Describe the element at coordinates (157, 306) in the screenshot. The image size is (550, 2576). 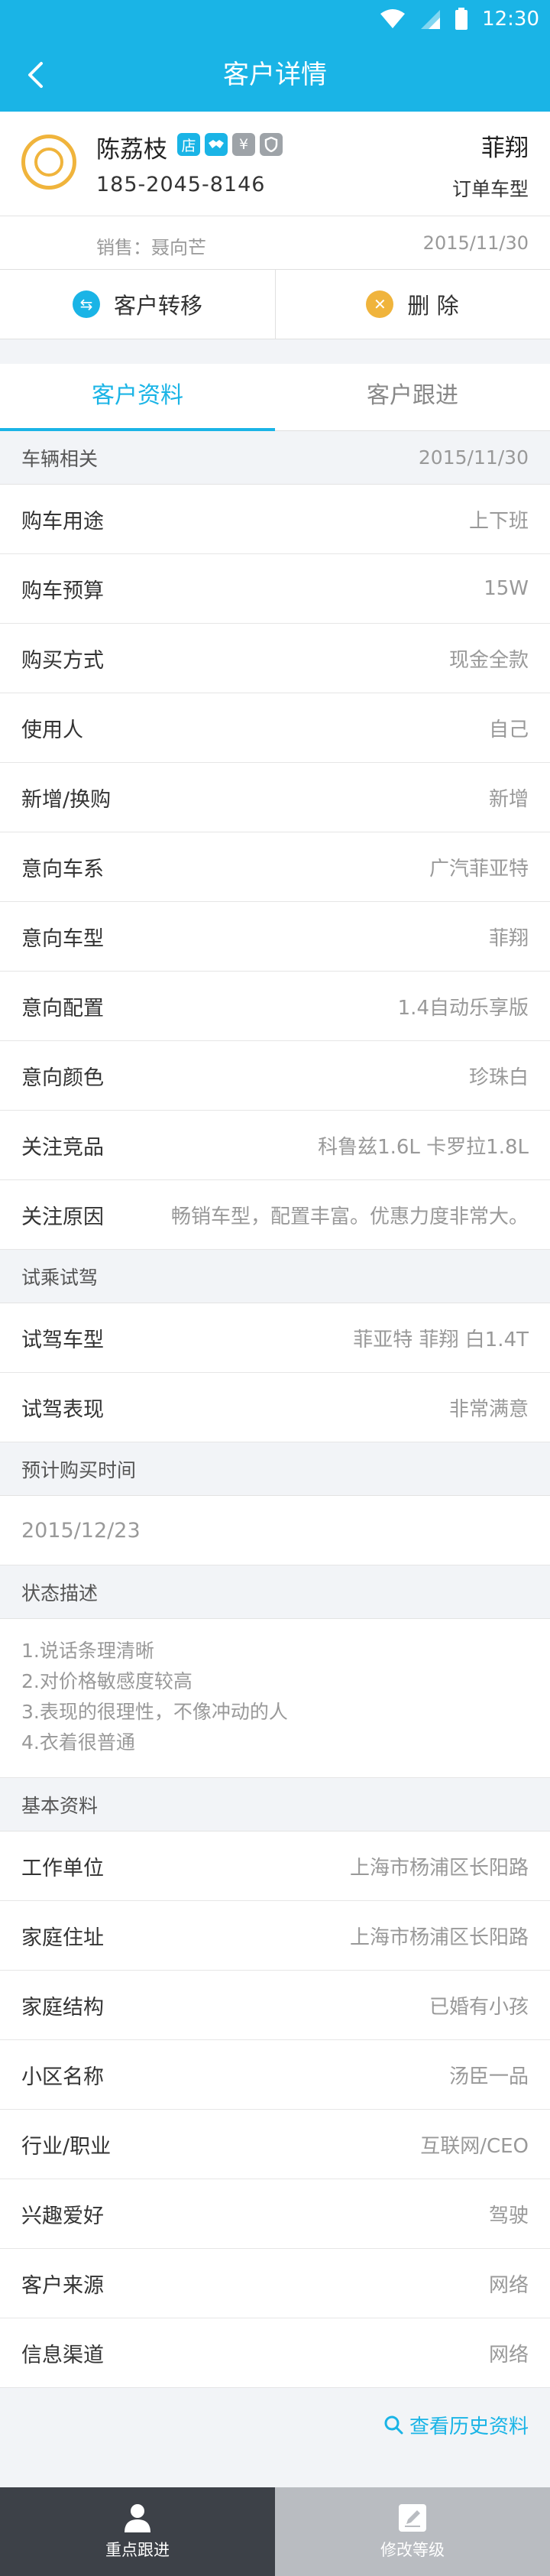
I see `transfer-label: 客户转移` at that location.